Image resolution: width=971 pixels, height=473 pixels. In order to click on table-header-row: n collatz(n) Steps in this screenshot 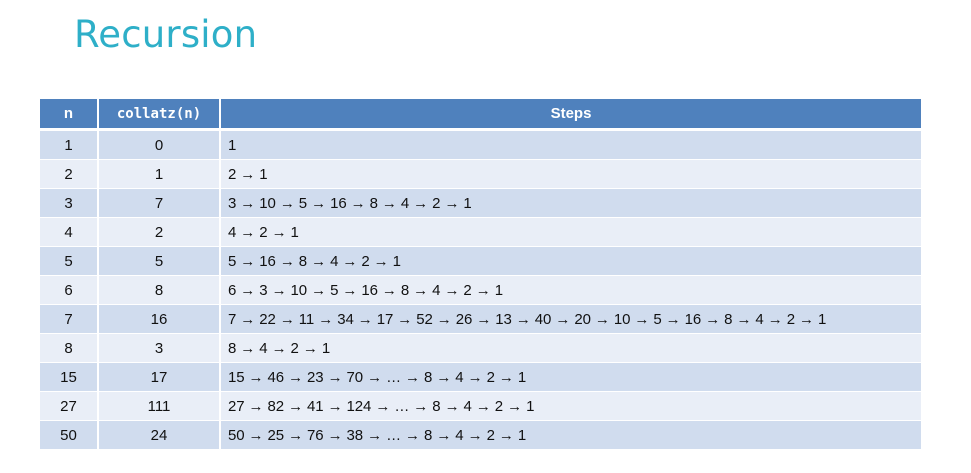, I will do `click(480, 115)`.